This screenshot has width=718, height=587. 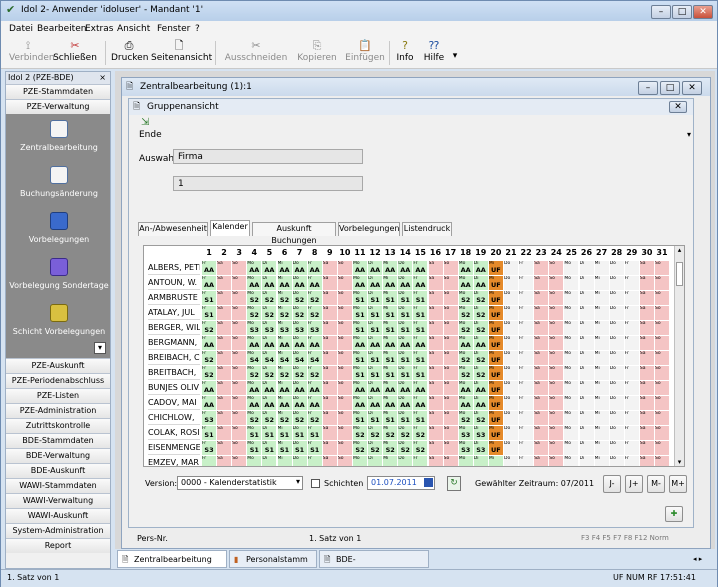 What do you see at coordinates (656, 484) in the screenshot?
I see `month-back-button: M-` at bounding box center [656, 484].